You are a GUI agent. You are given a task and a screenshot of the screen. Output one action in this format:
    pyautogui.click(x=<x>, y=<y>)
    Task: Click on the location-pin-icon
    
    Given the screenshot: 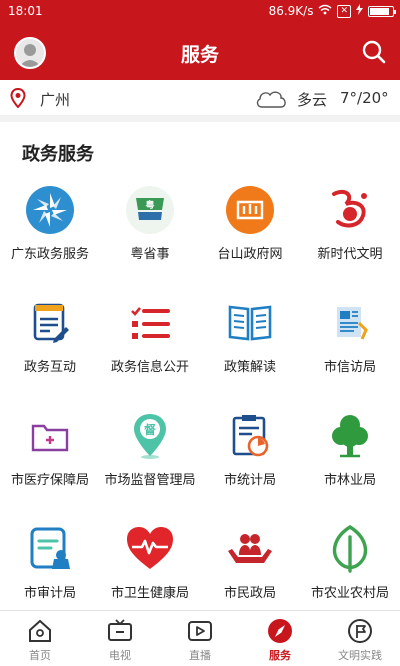 What is the action you would take?
    pyautogui.click(x=18, y=98)
    